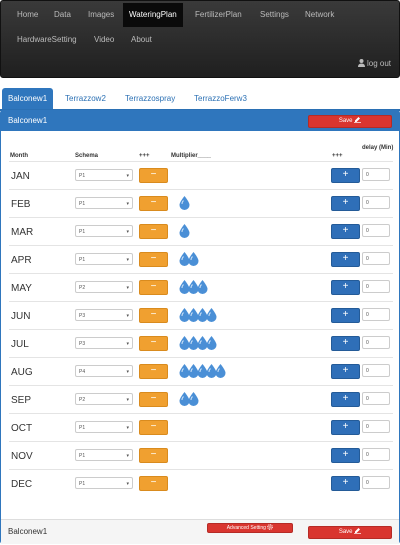 Image resolution: width=400 pixels, height=545 pixels. Describe the element at coordinates (246, 528) in the screenshot. I see `advanced-setting-label: Advanced Setting` at that location.